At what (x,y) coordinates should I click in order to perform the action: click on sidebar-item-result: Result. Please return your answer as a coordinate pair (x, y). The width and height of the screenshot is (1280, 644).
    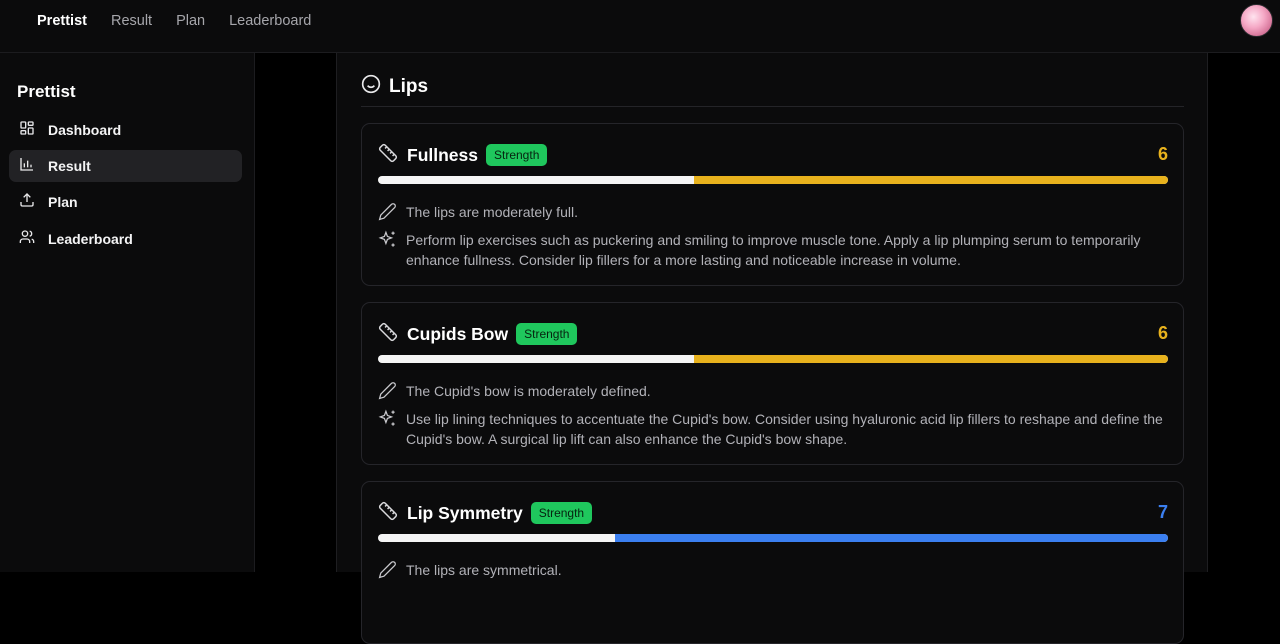
    Looking at the image, I should click on (125, 166).